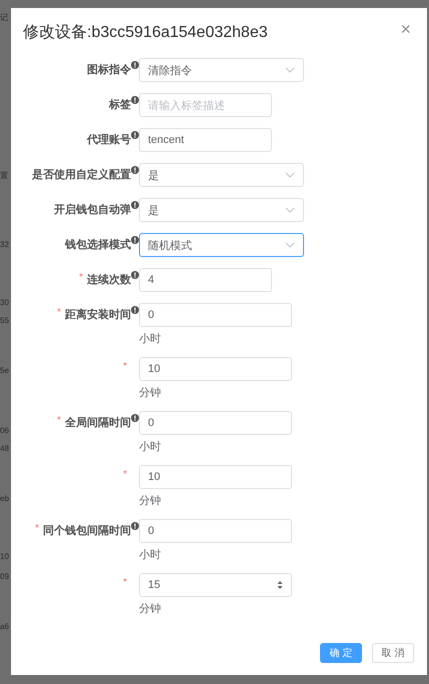 The image size is (429, 684). What do you see at coordinates (4, 175) in the screenshot?
I see `background-text: 置` at bounding box center [4, 175].